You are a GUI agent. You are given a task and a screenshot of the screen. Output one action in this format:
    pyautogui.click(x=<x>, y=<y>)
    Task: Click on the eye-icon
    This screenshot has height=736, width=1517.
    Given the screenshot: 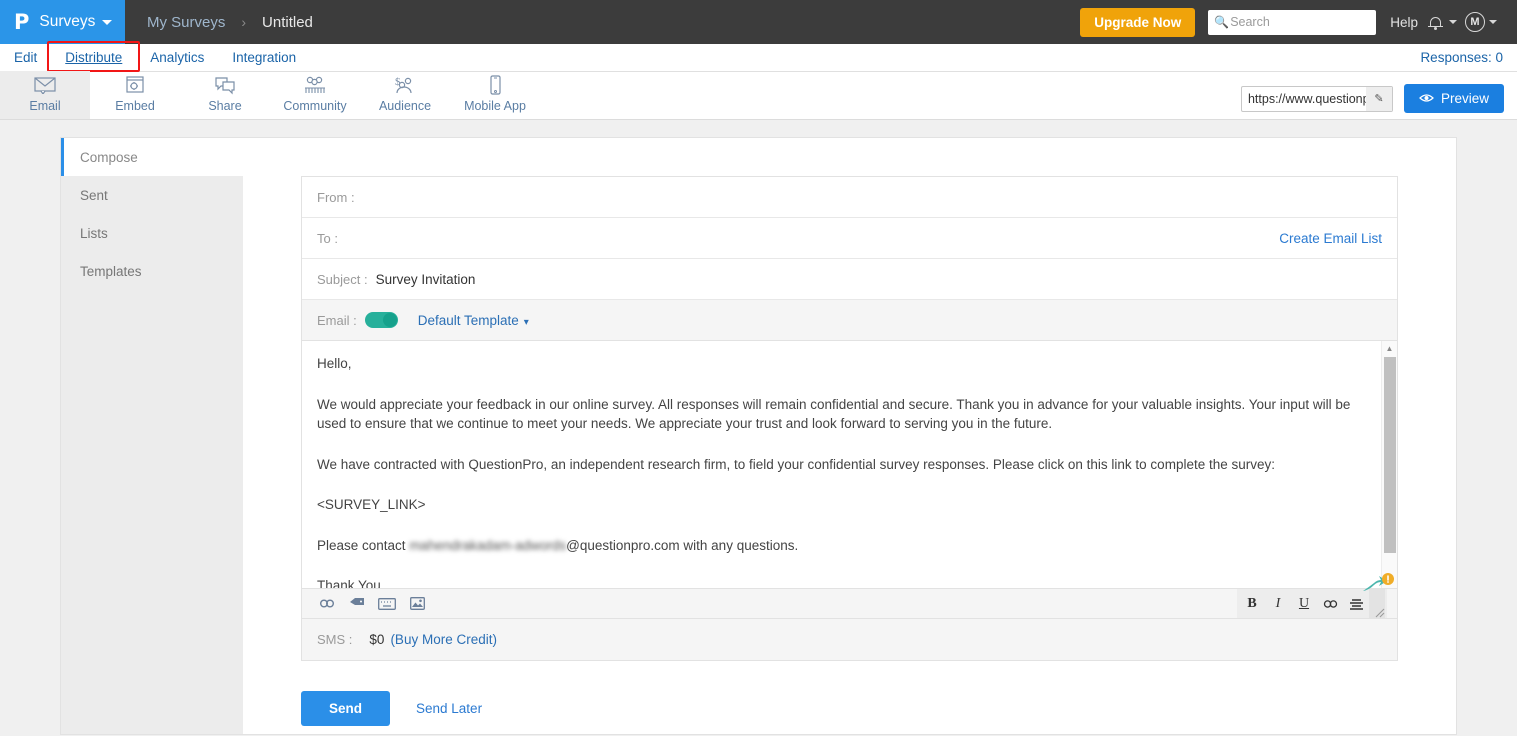 What is the action you would take?
    pyautogui.click(x=1426, y=98)
    